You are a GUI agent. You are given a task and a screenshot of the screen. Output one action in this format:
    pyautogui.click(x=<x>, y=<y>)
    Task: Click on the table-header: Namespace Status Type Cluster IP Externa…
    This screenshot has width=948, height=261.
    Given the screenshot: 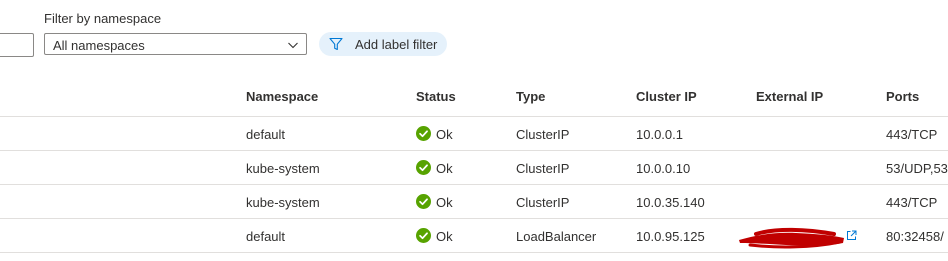 What is the action you would take?
    pyautogui.click(x=474, y=98)
    